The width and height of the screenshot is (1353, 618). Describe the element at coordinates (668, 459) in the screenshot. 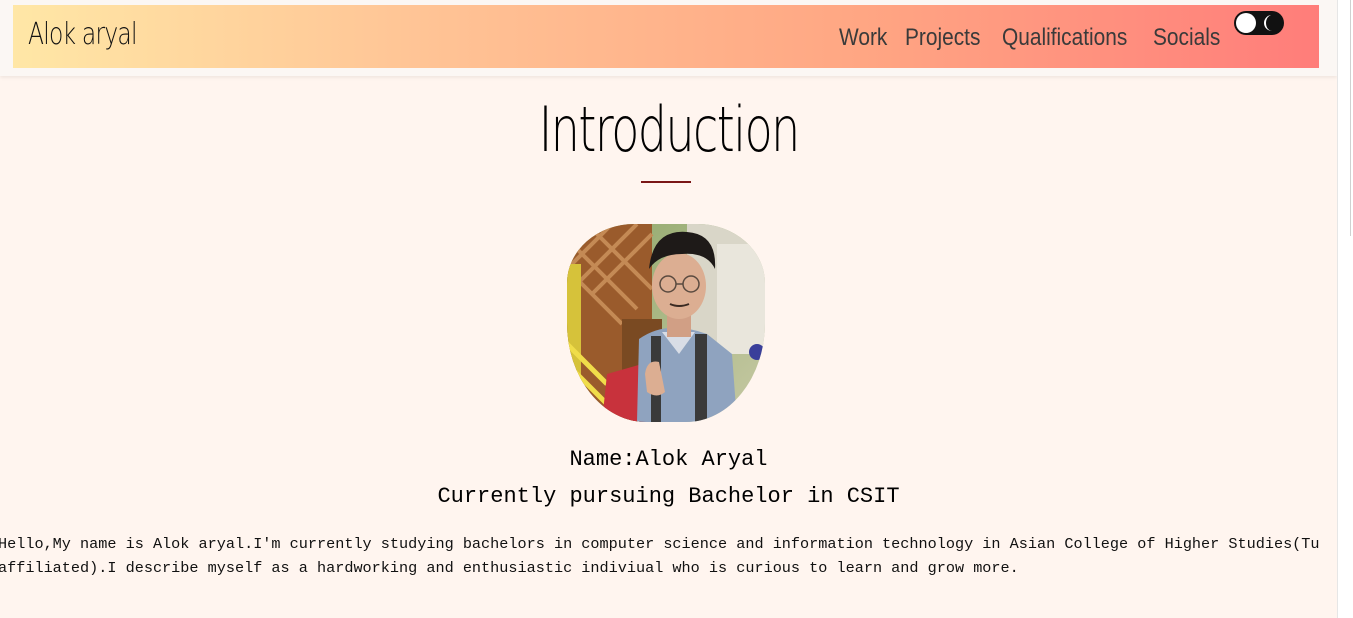

I see `profile-name: Name:Alok Aryal` at that location.